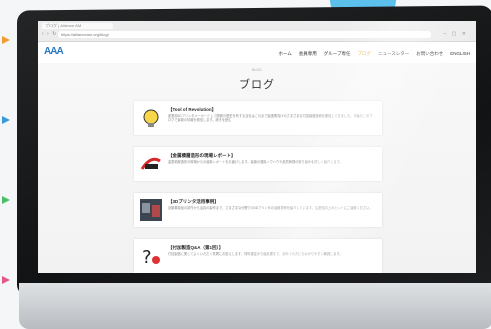 The image size is (491, 329). I want to click on browser-tab: ブログ | Allience AM, so click(77, 26).